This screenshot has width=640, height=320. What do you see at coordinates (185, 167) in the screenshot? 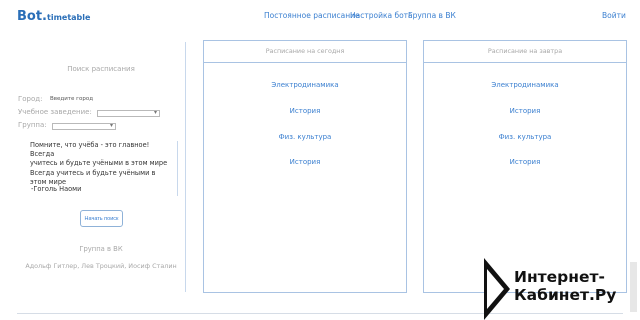
I see `sidebar-divider` at bounding box center [185, 167].